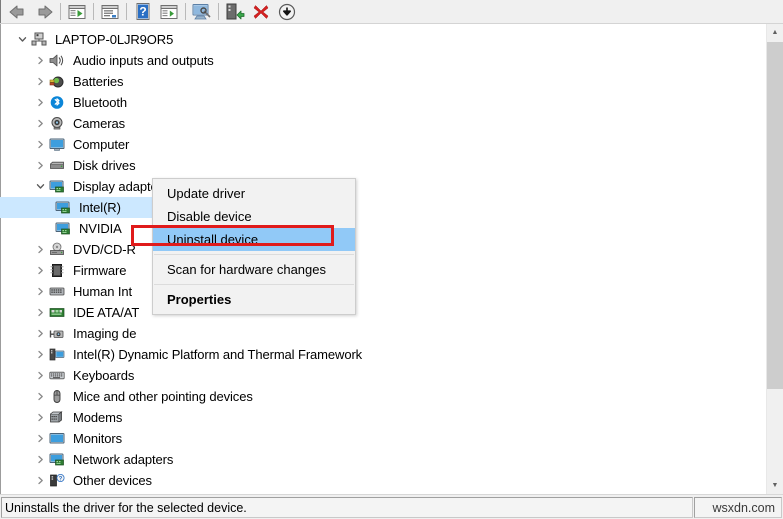  What do you see at coordinates (57, 270) in the screenshot?
I see `firmware-chip-icon` at bounding box center [57, 270].